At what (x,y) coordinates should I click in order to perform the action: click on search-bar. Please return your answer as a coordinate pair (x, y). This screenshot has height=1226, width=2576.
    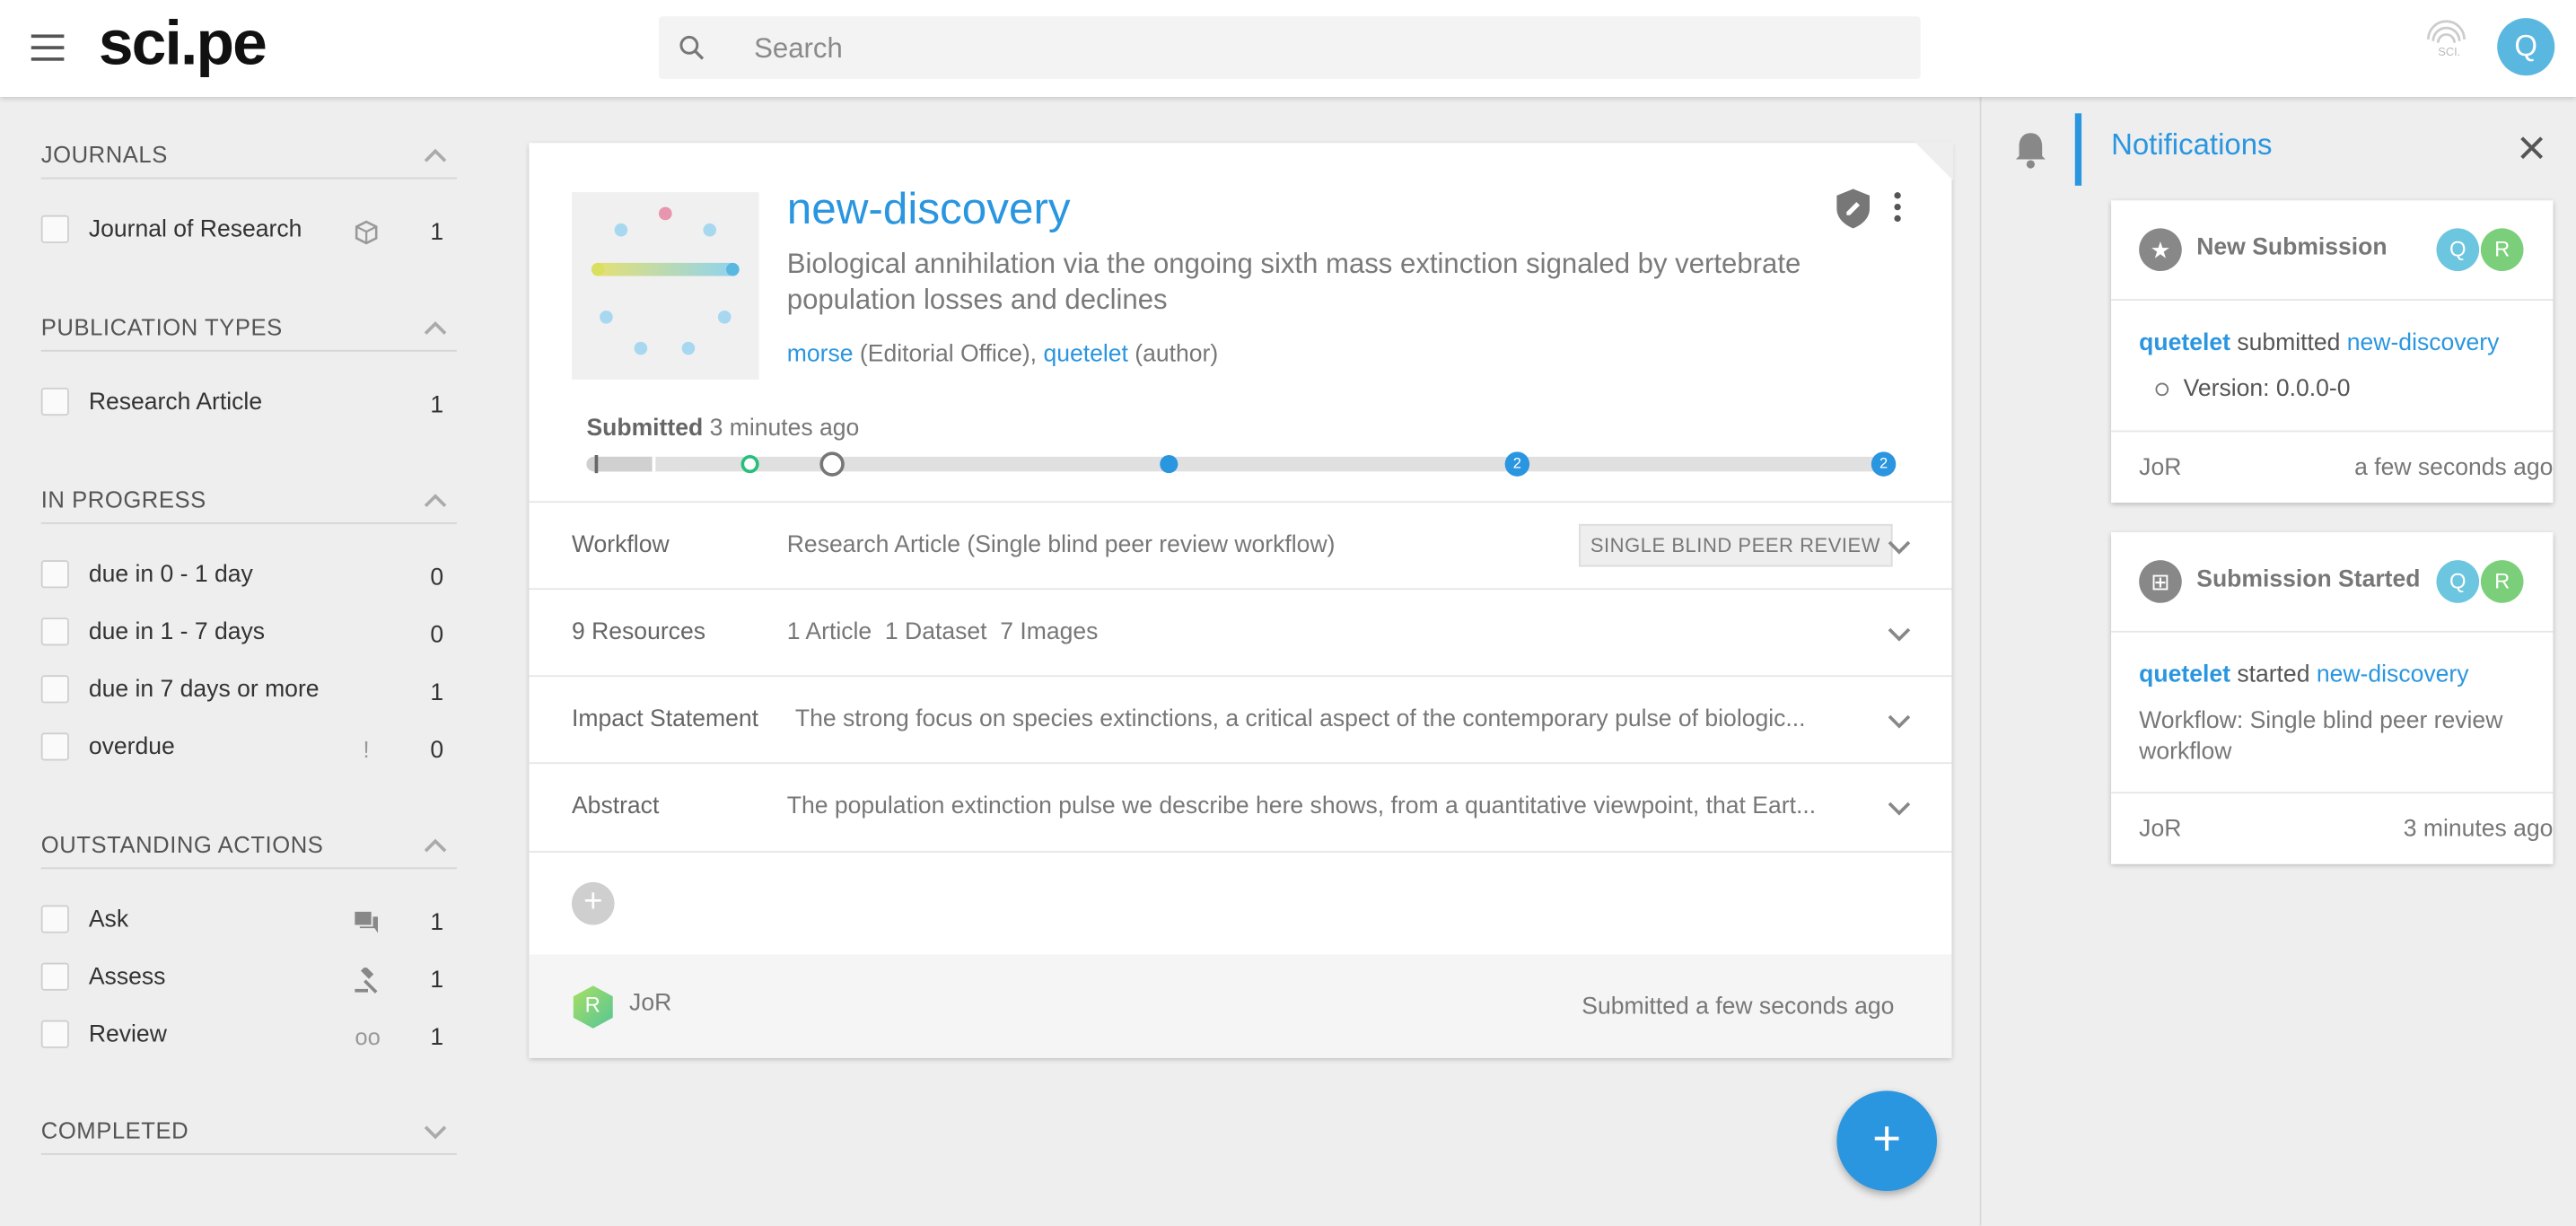
    Looking at the image, I should click on (1289, 48).